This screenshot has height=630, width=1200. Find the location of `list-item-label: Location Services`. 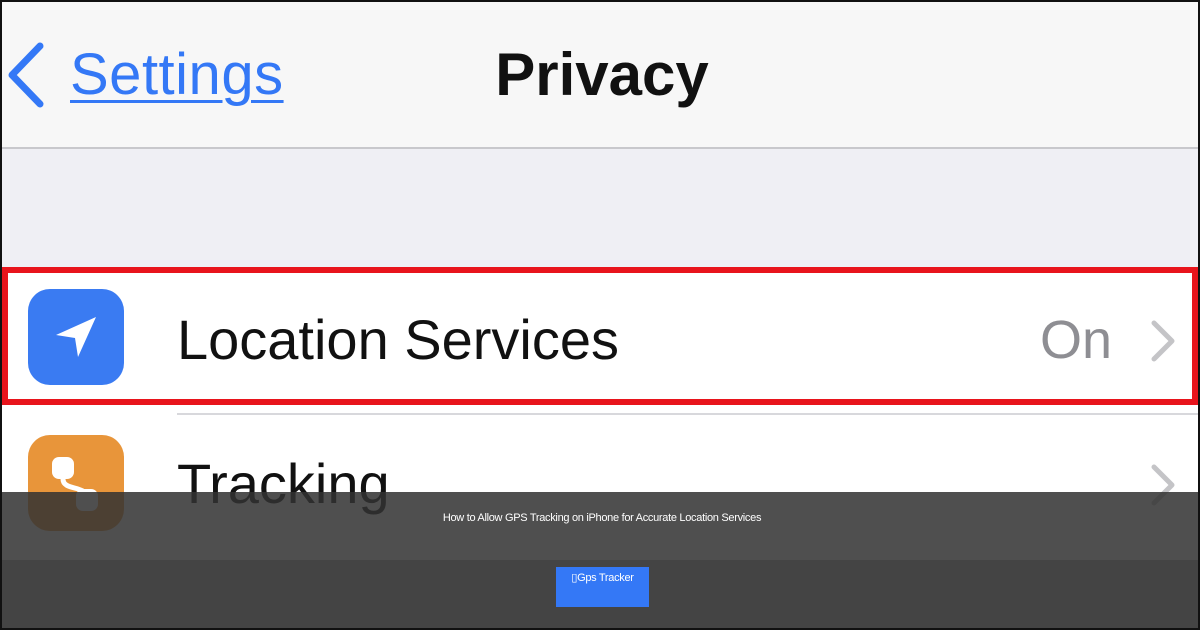

list-item-label: Location Services is located at coordinates (398, 339).